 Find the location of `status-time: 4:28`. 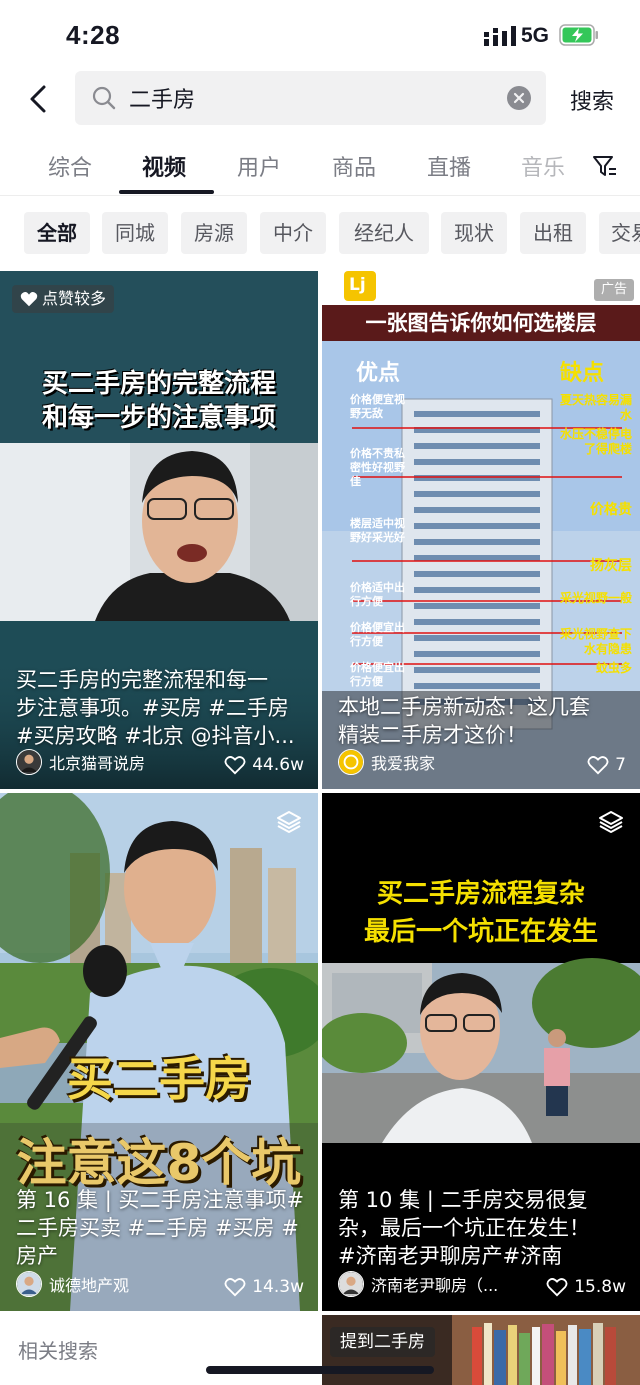

status-time: 4:28 is located at coordinates (93, 35).